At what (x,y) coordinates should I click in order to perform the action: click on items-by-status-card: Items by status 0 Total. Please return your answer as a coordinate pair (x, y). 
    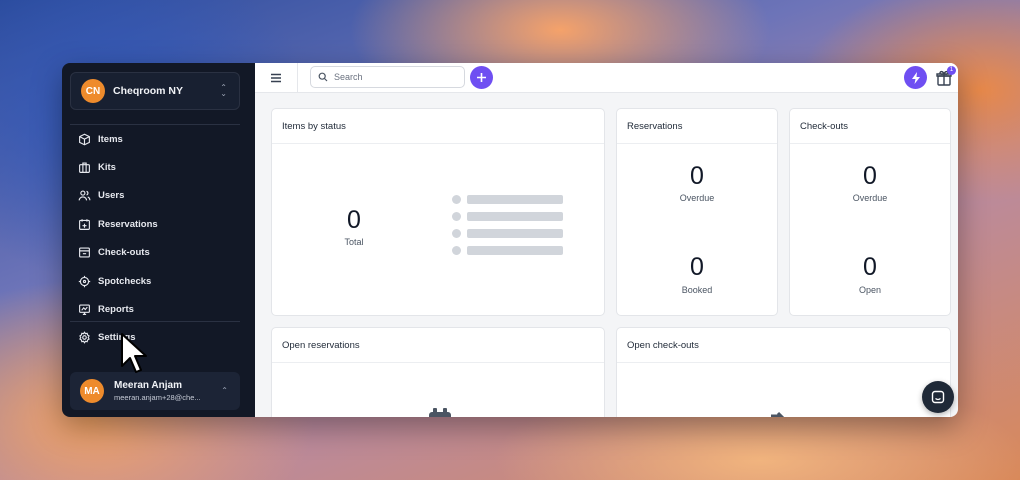
    Looking at the image, I should click on (438, 212).